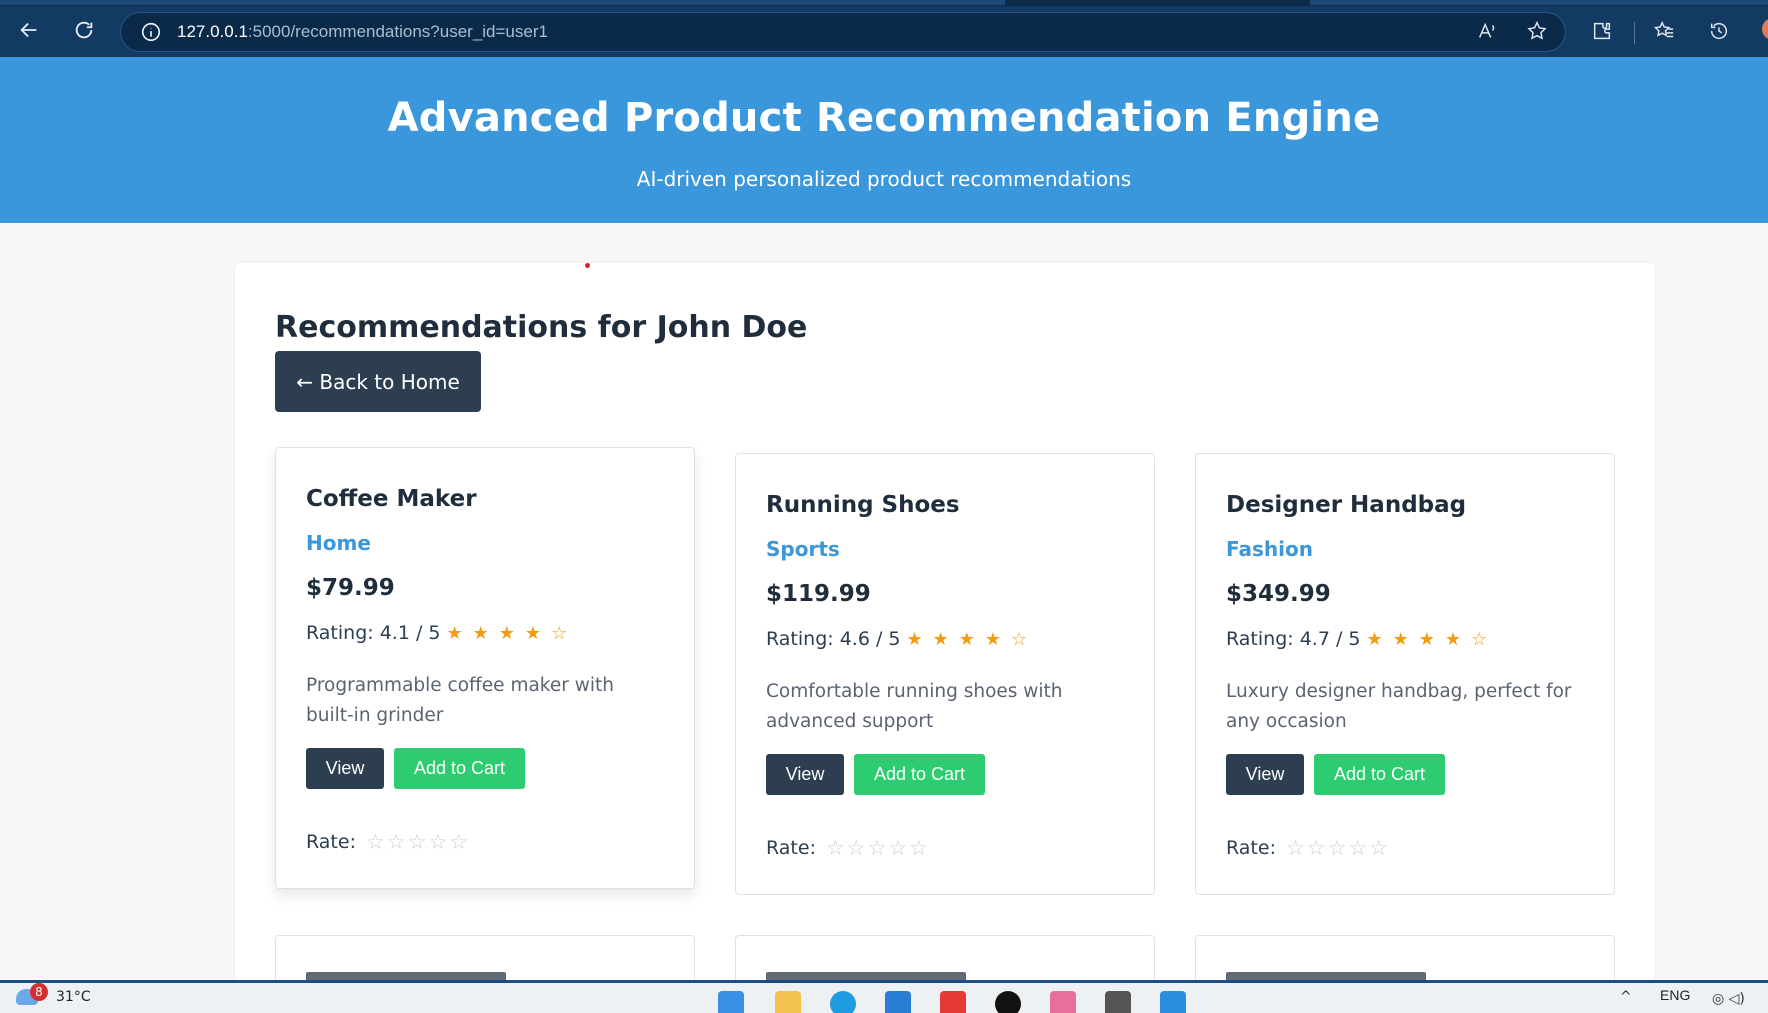  What do you see at coordinates (884, 996) in the screenshot?
I see `os-taskbar: 8 31°C ^ ENG ◎ ◁)` at bounding box center [884, 996].